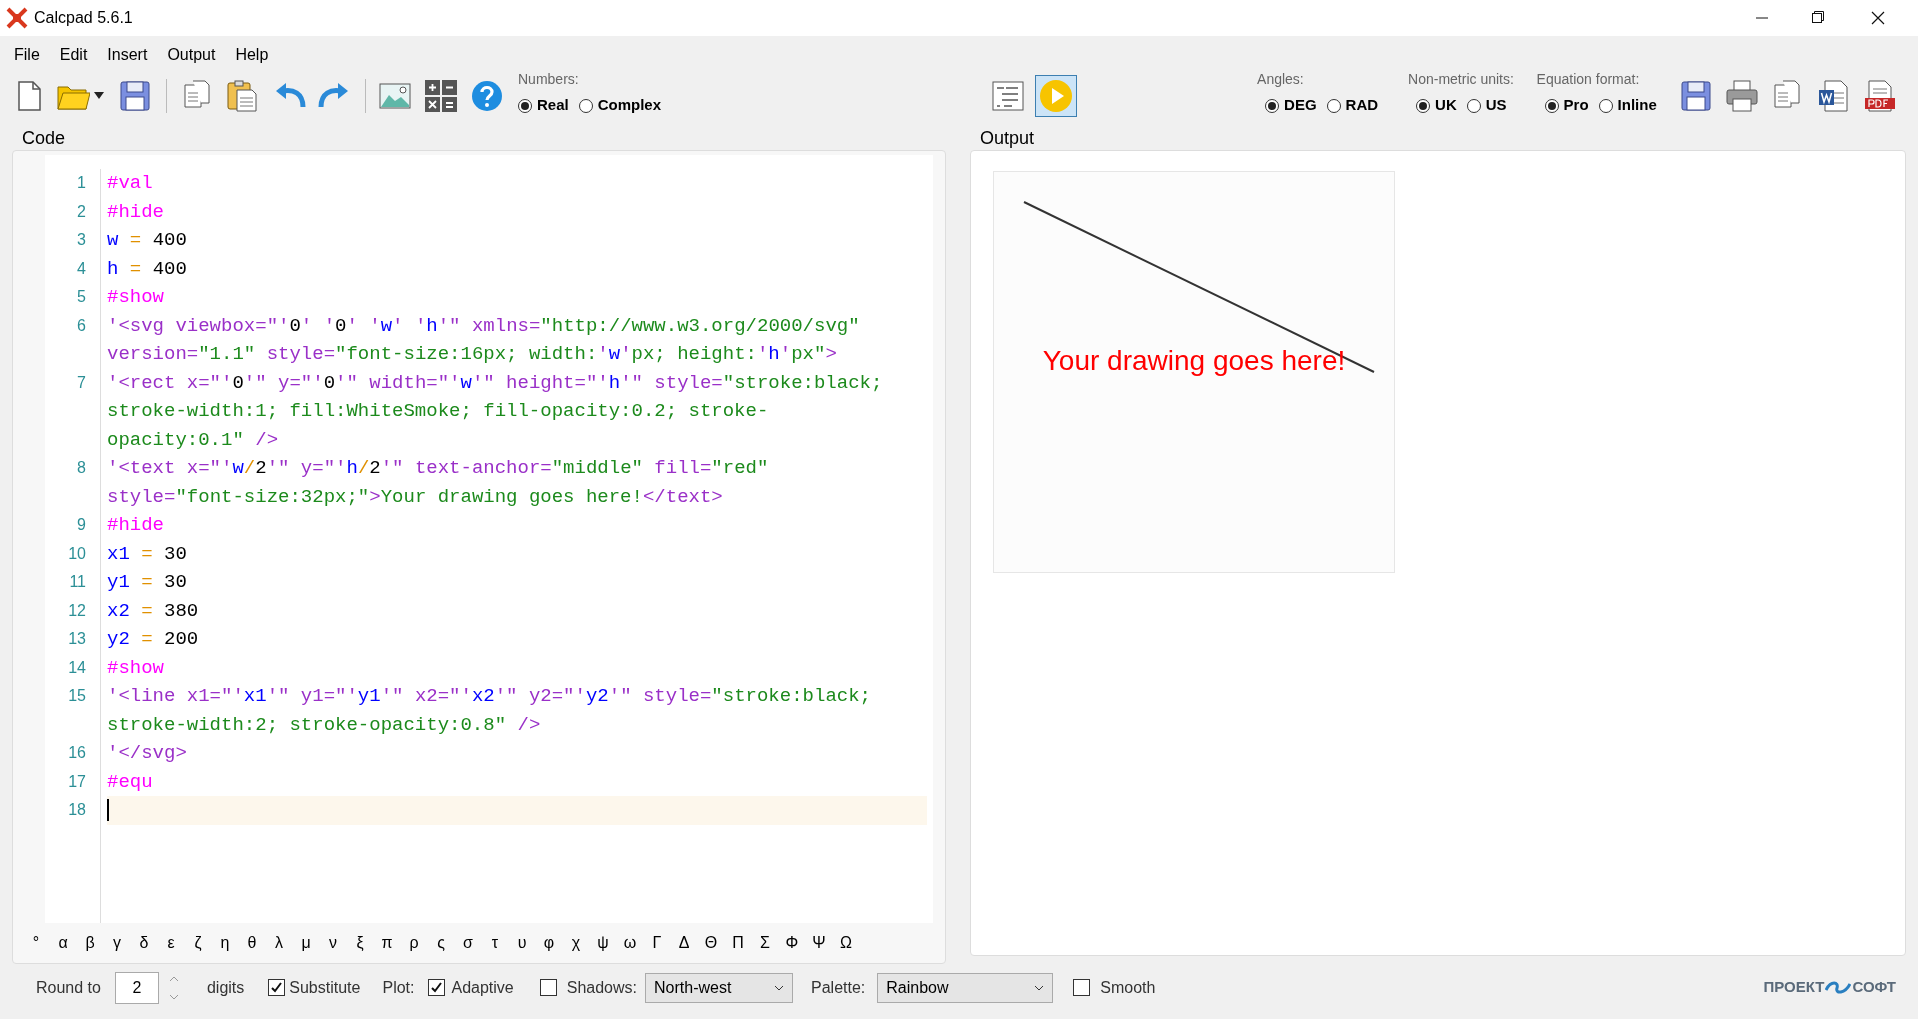 The width and height of the screenshot is (1918, 1019). I want to click on radio-label: Complex, so click(629, 105).